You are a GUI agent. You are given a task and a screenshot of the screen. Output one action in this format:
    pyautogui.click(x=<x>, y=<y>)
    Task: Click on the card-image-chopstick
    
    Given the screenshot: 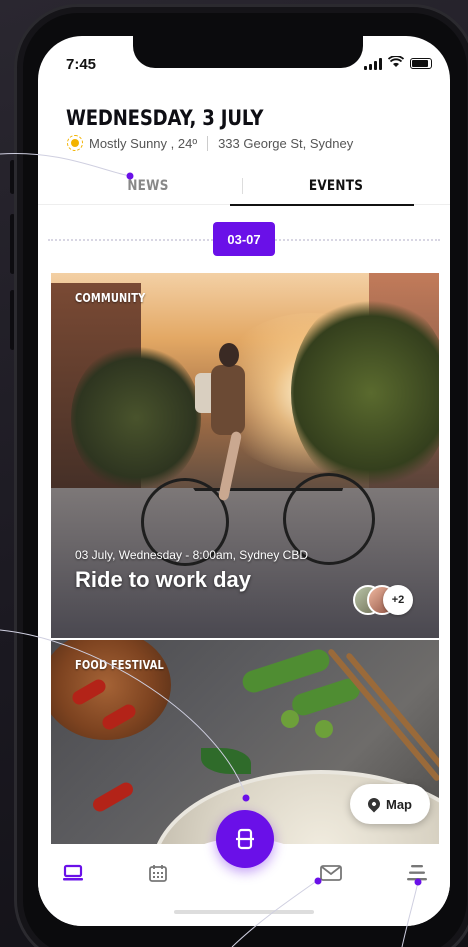 What is the action you would take?
    pyautogui.click(x=383, y=715)
    